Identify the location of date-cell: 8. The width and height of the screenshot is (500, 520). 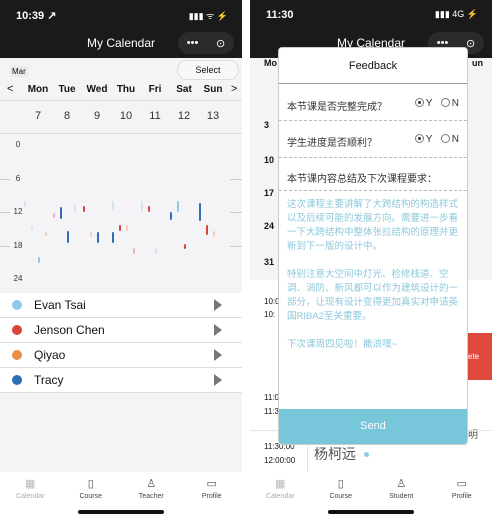
(67, 116).